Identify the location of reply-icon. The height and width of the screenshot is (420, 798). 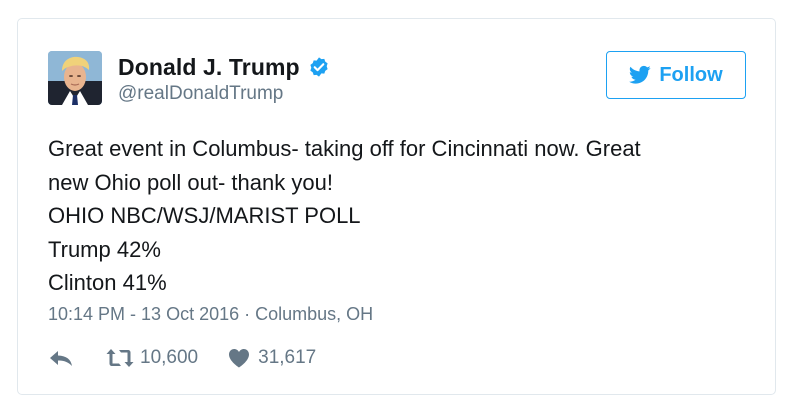
(61, 358).